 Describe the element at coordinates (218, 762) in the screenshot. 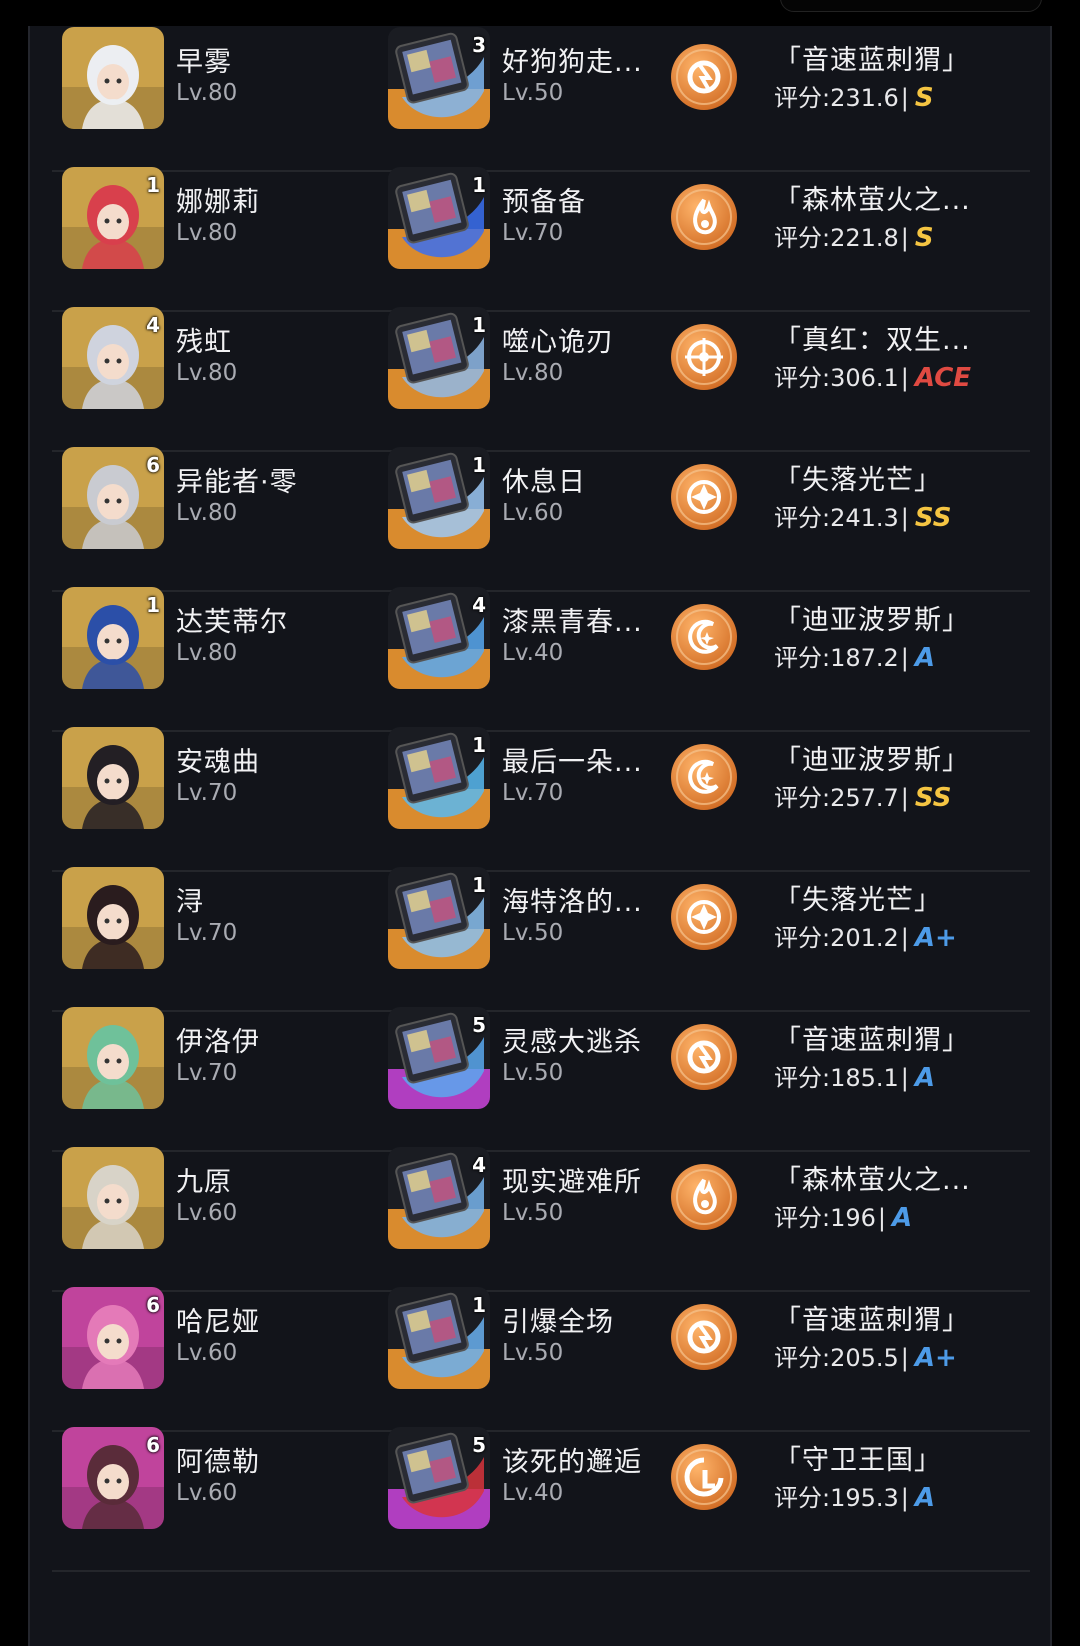

I see `character-name: 安魂曲` at that location.